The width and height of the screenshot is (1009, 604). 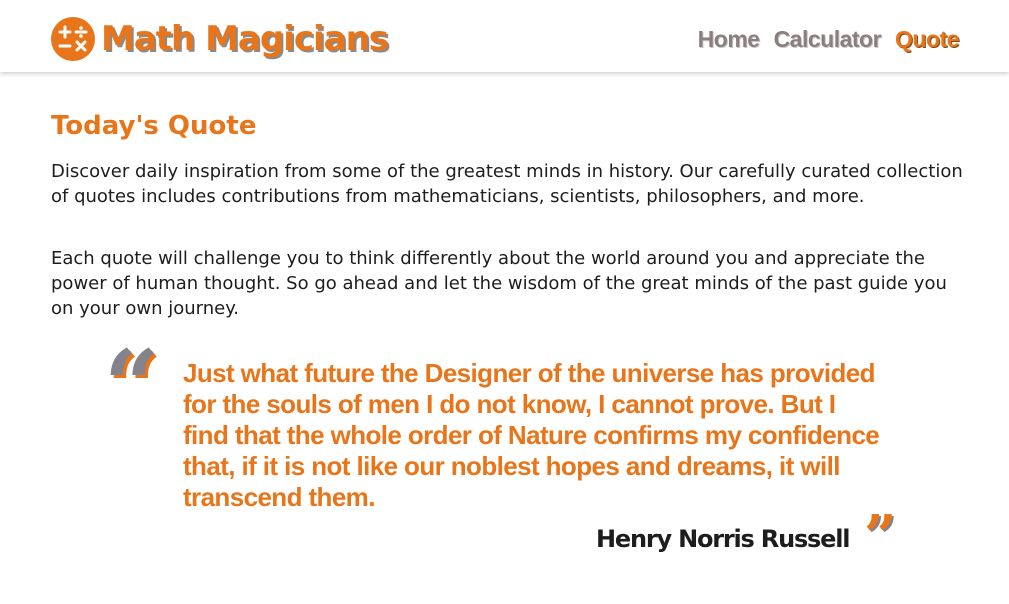 I want to click on brand-title: Math Magicians, so click(x=245, y=39).